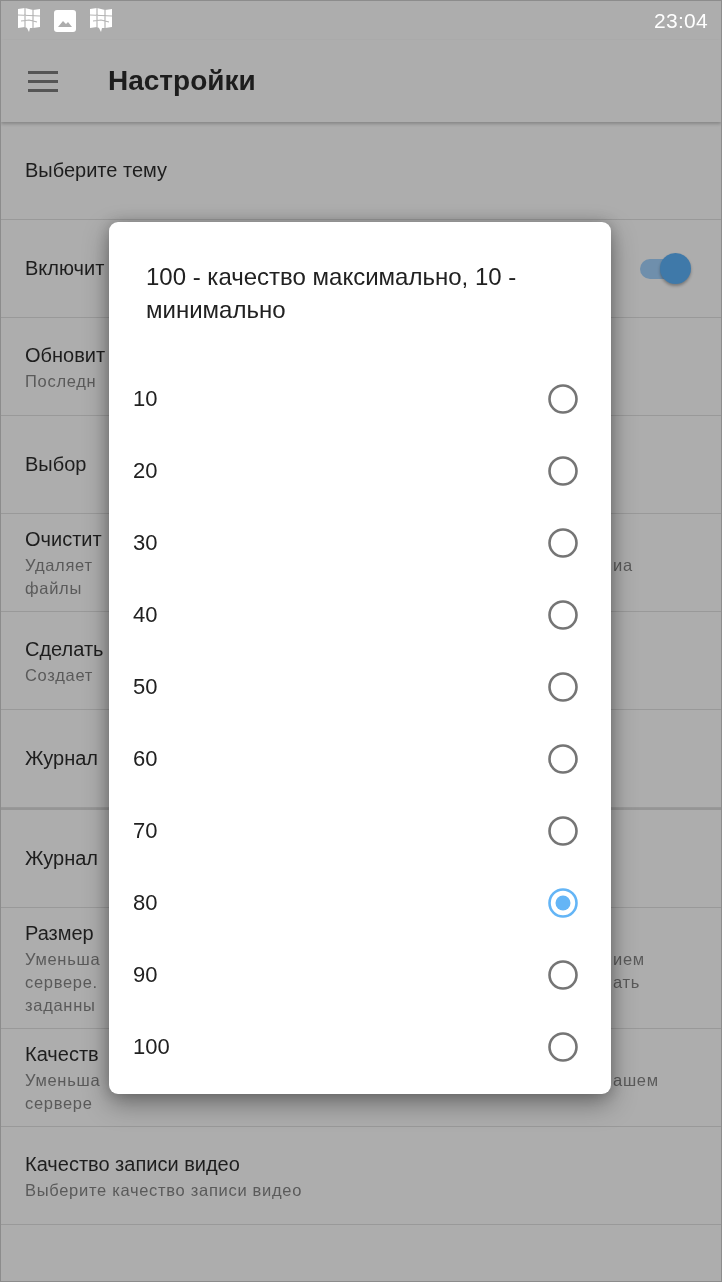  Describe the element at coordinates (59, 675) in the screenshot. I see `setting-summary: Создает` at that location.